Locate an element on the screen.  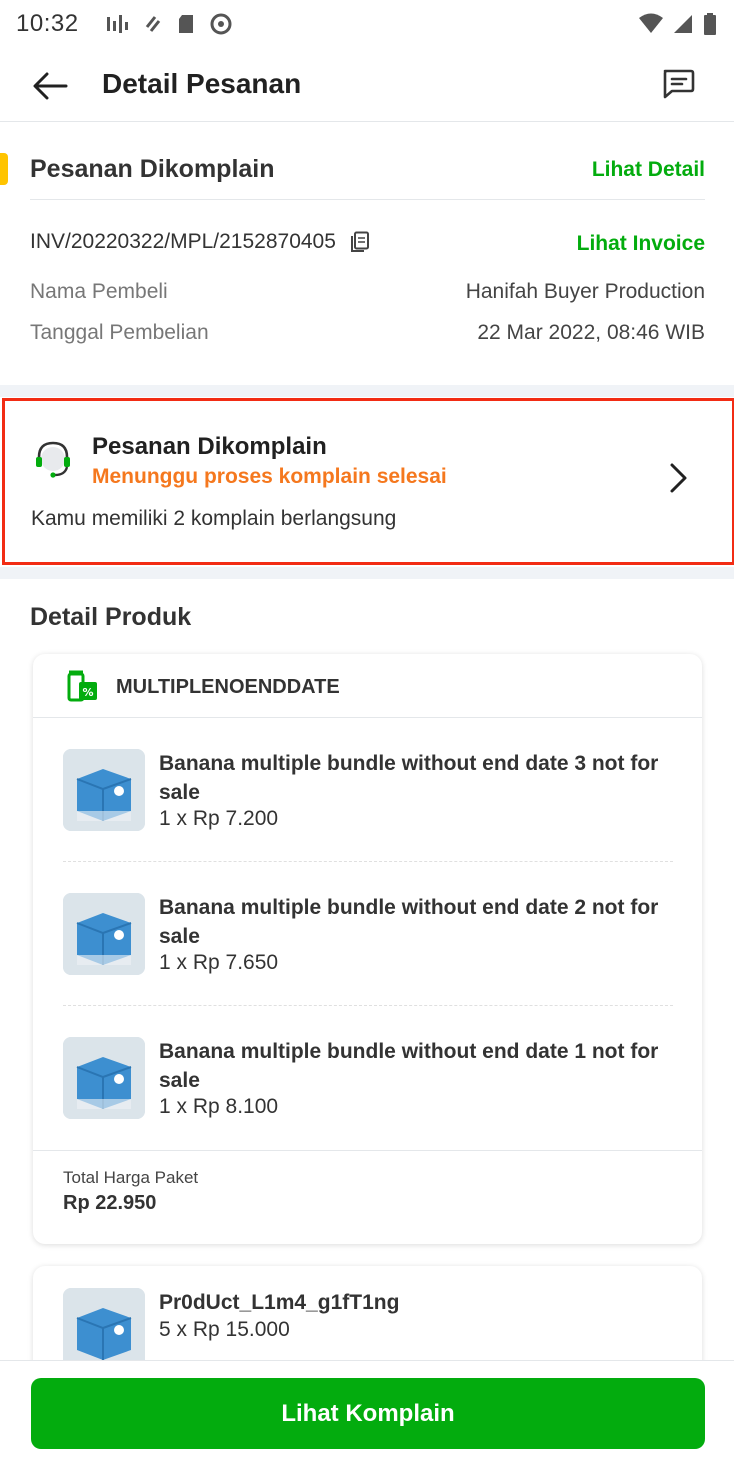
invoice-number: INV/20220322/MPL/2152870405 is located at coordinates (183, 241).